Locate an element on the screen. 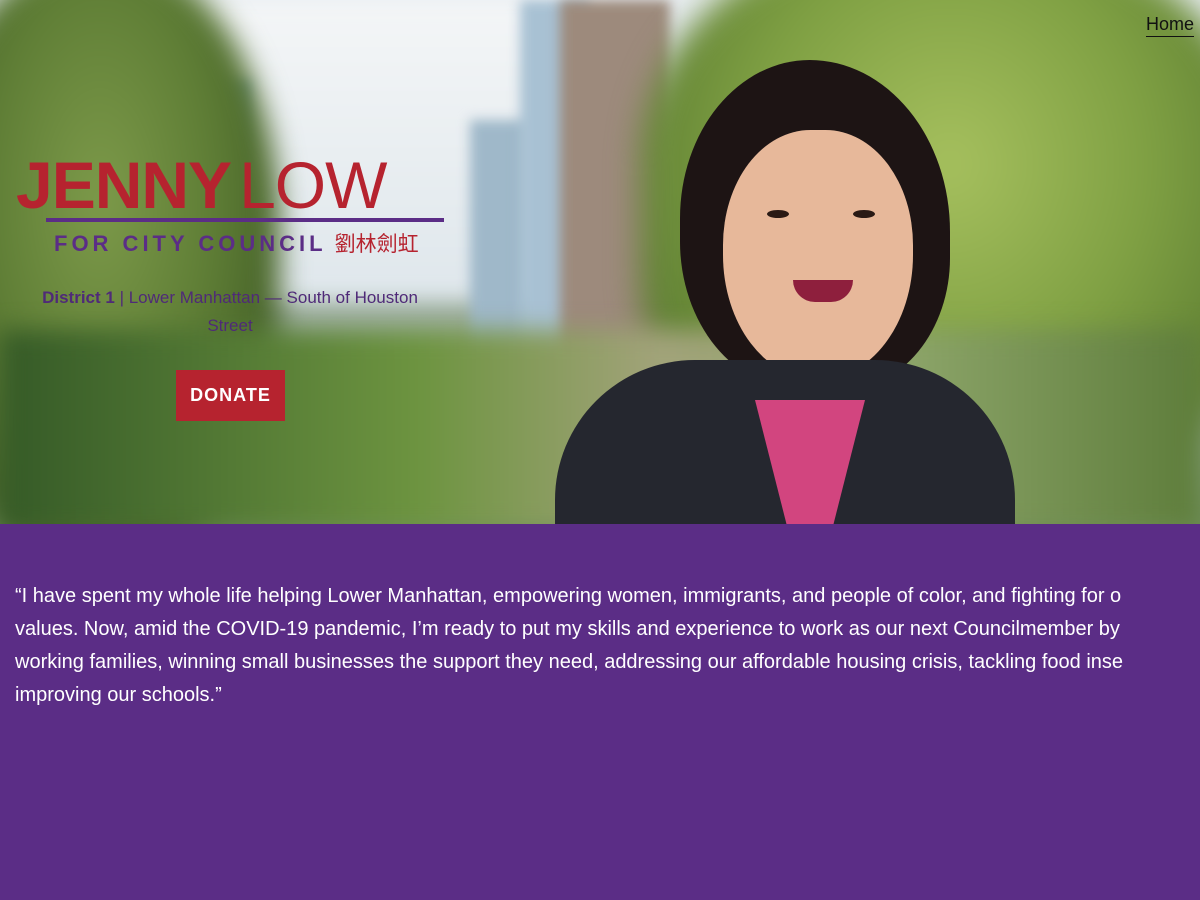  district-label: District 1 is located at coordinates (78, 297).